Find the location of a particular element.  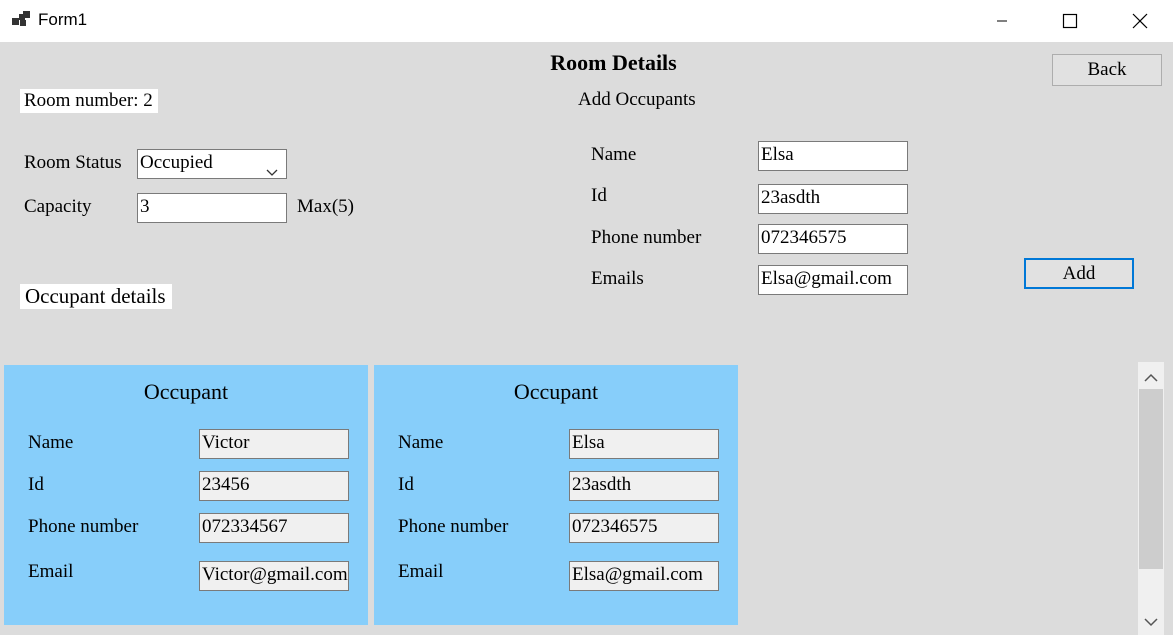

capacity-input: 3 is located at coordinates (212, 208).